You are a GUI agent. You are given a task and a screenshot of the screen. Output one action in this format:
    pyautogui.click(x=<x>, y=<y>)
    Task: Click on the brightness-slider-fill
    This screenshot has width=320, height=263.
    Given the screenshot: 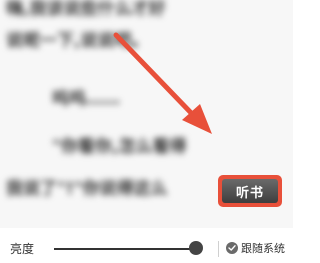 What is the action you would take?
    pyautogui.click(x=125, y=249)
    